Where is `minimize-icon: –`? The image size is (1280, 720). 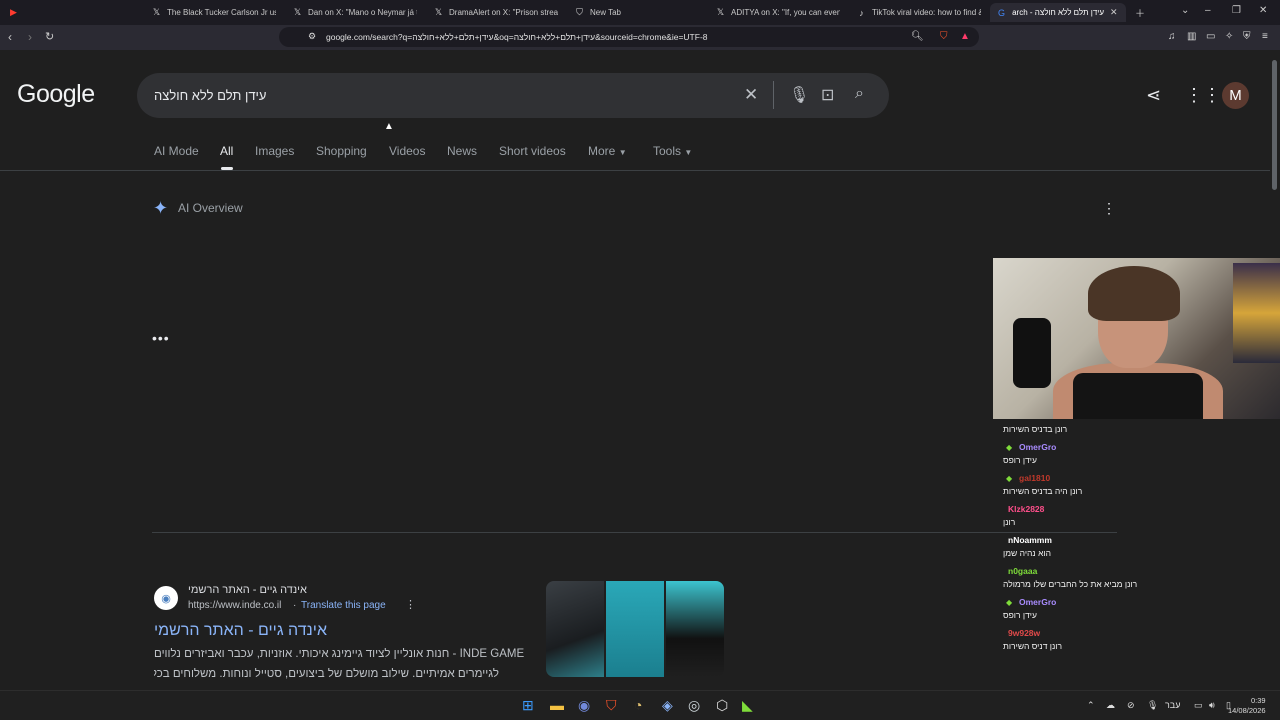
minimize-icon: – is located at coordinates (1208, 10).